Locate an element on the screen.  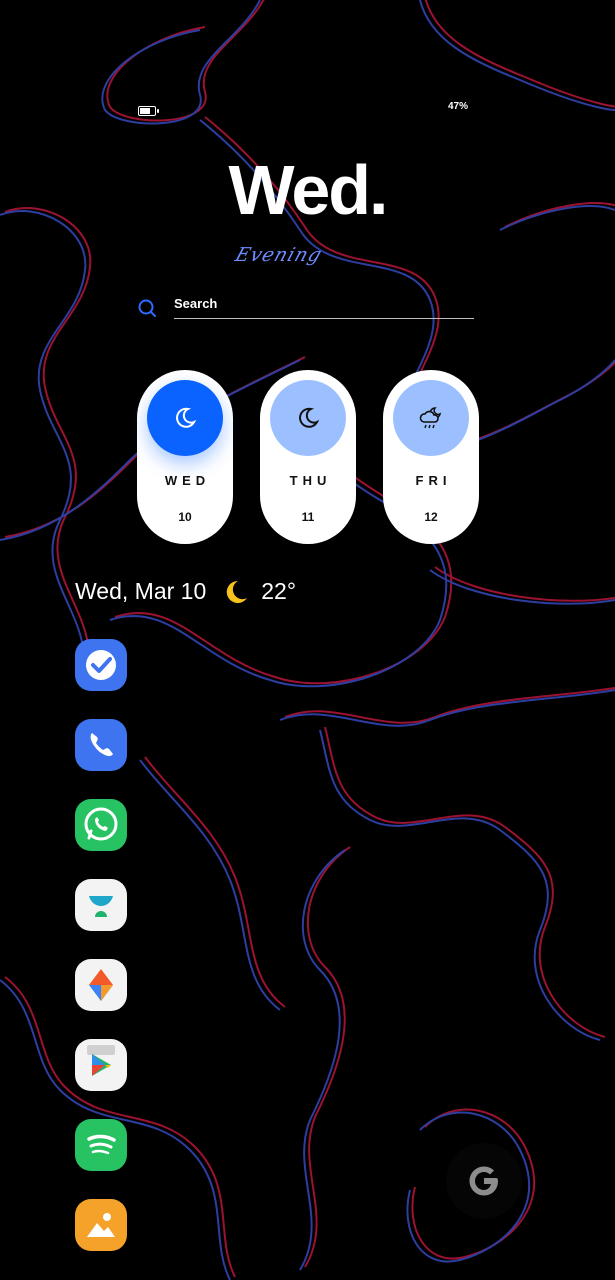
phone-app is located at coordinates (101, 745).